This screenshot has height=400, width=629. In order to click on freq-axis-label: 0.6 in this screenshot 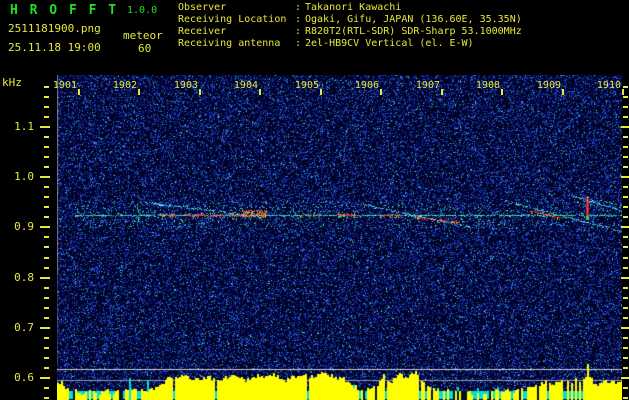, I will do `click(24, 377)`.